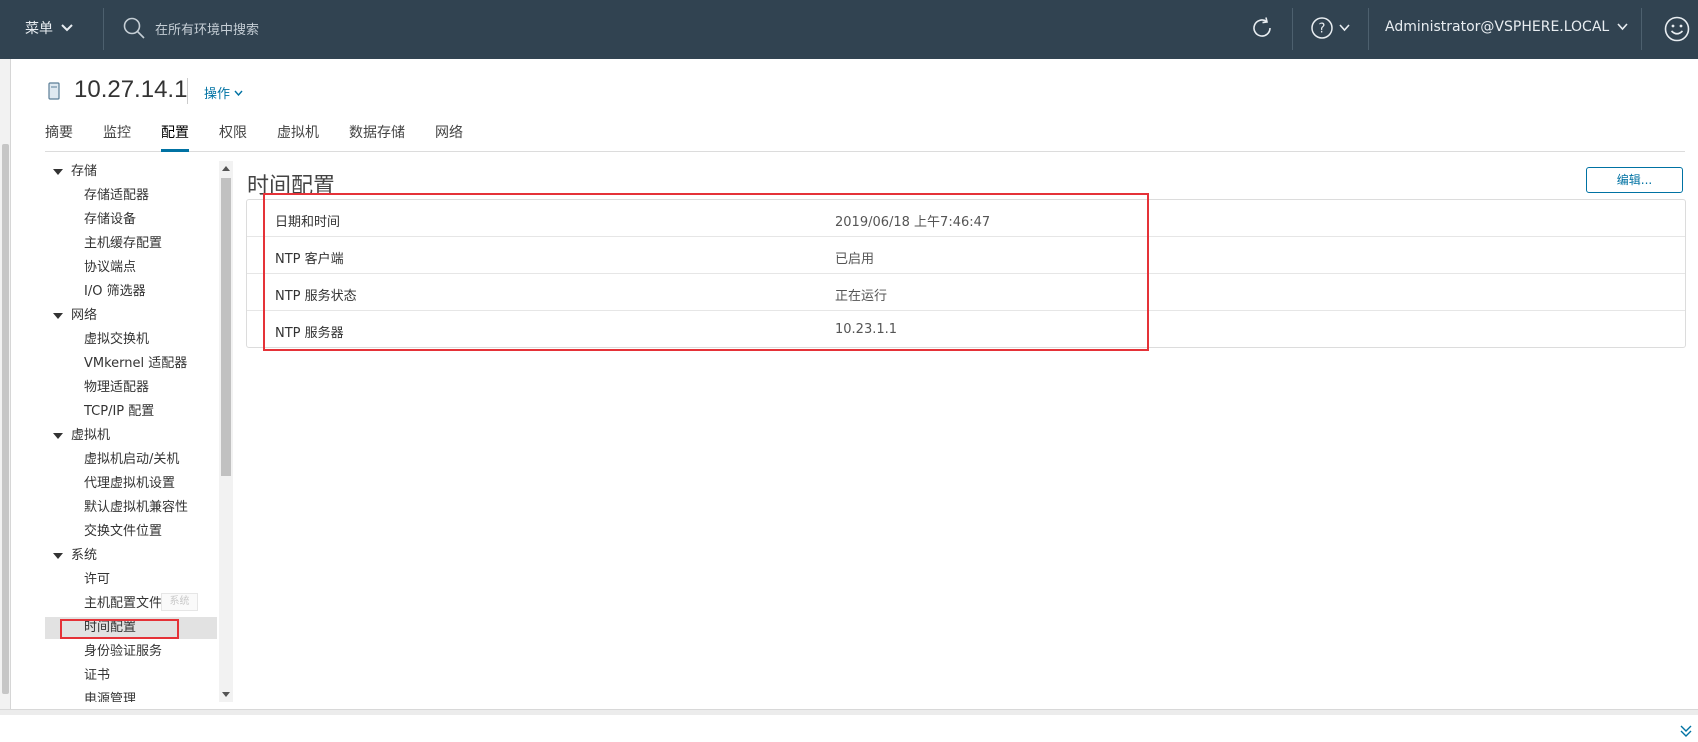  I want to click on property-row: NTP 服务状态 正在运行, so click(966, 292).